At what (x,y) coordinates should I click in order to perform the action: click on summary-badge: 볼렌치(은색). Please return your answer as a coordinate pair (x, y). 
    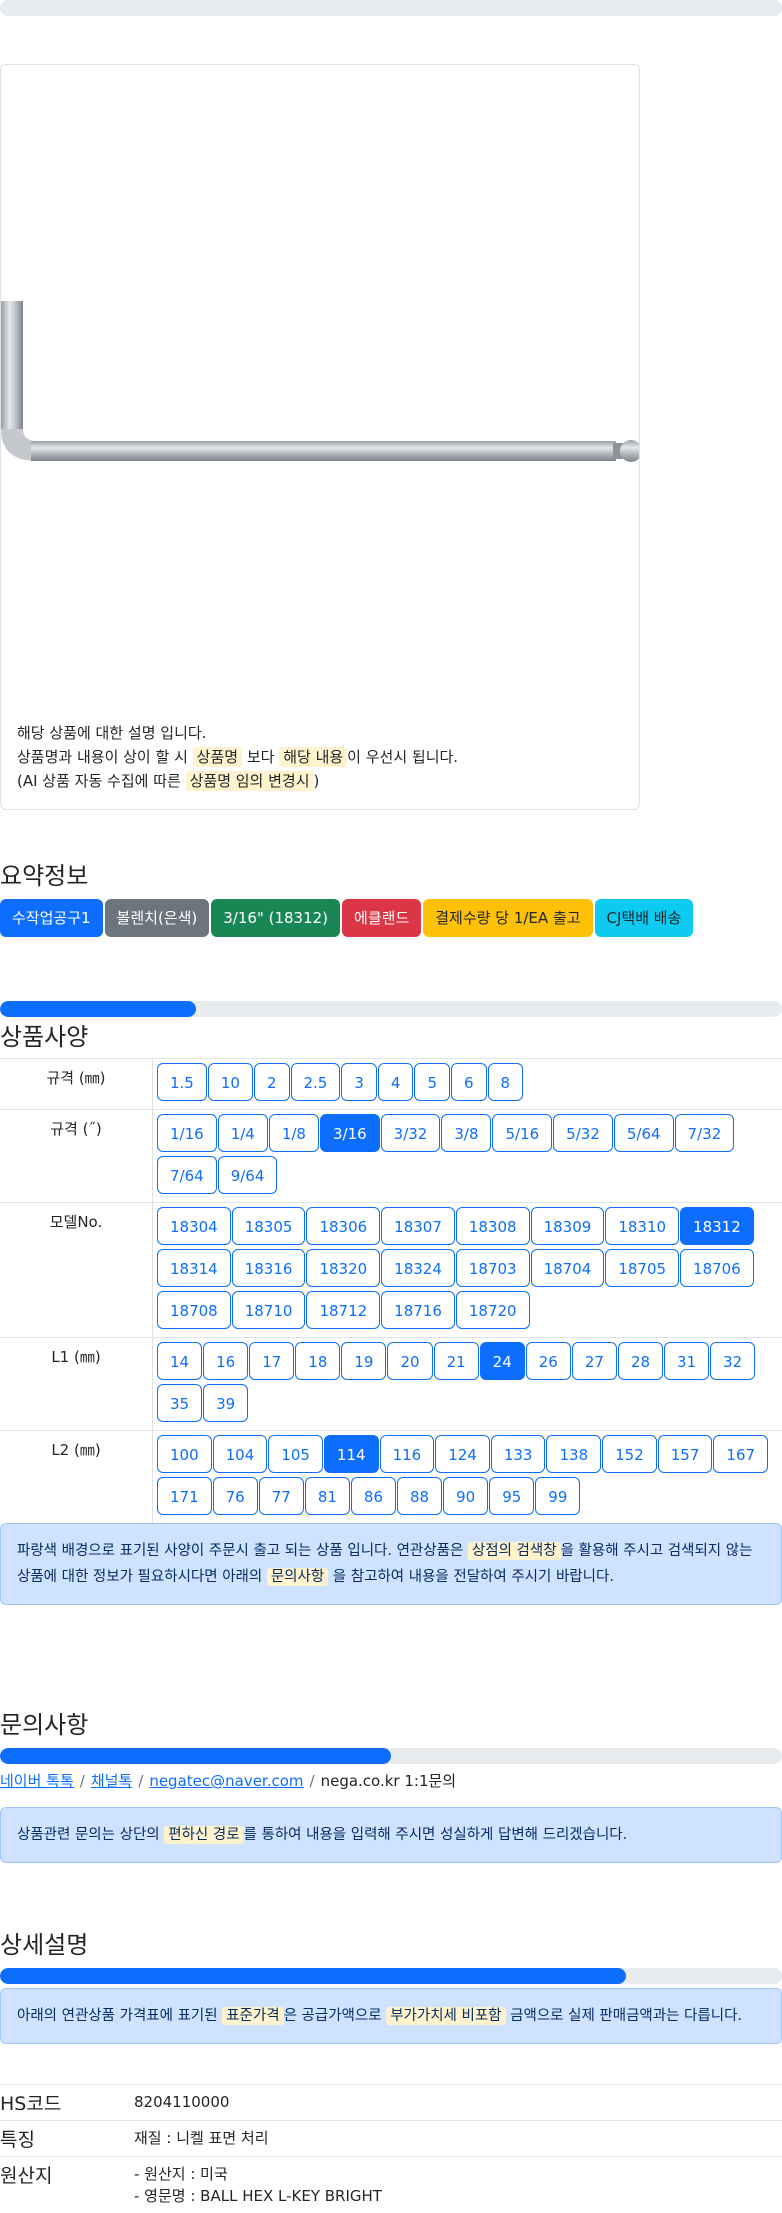
    Looking at the image, I should click on (157, 918).